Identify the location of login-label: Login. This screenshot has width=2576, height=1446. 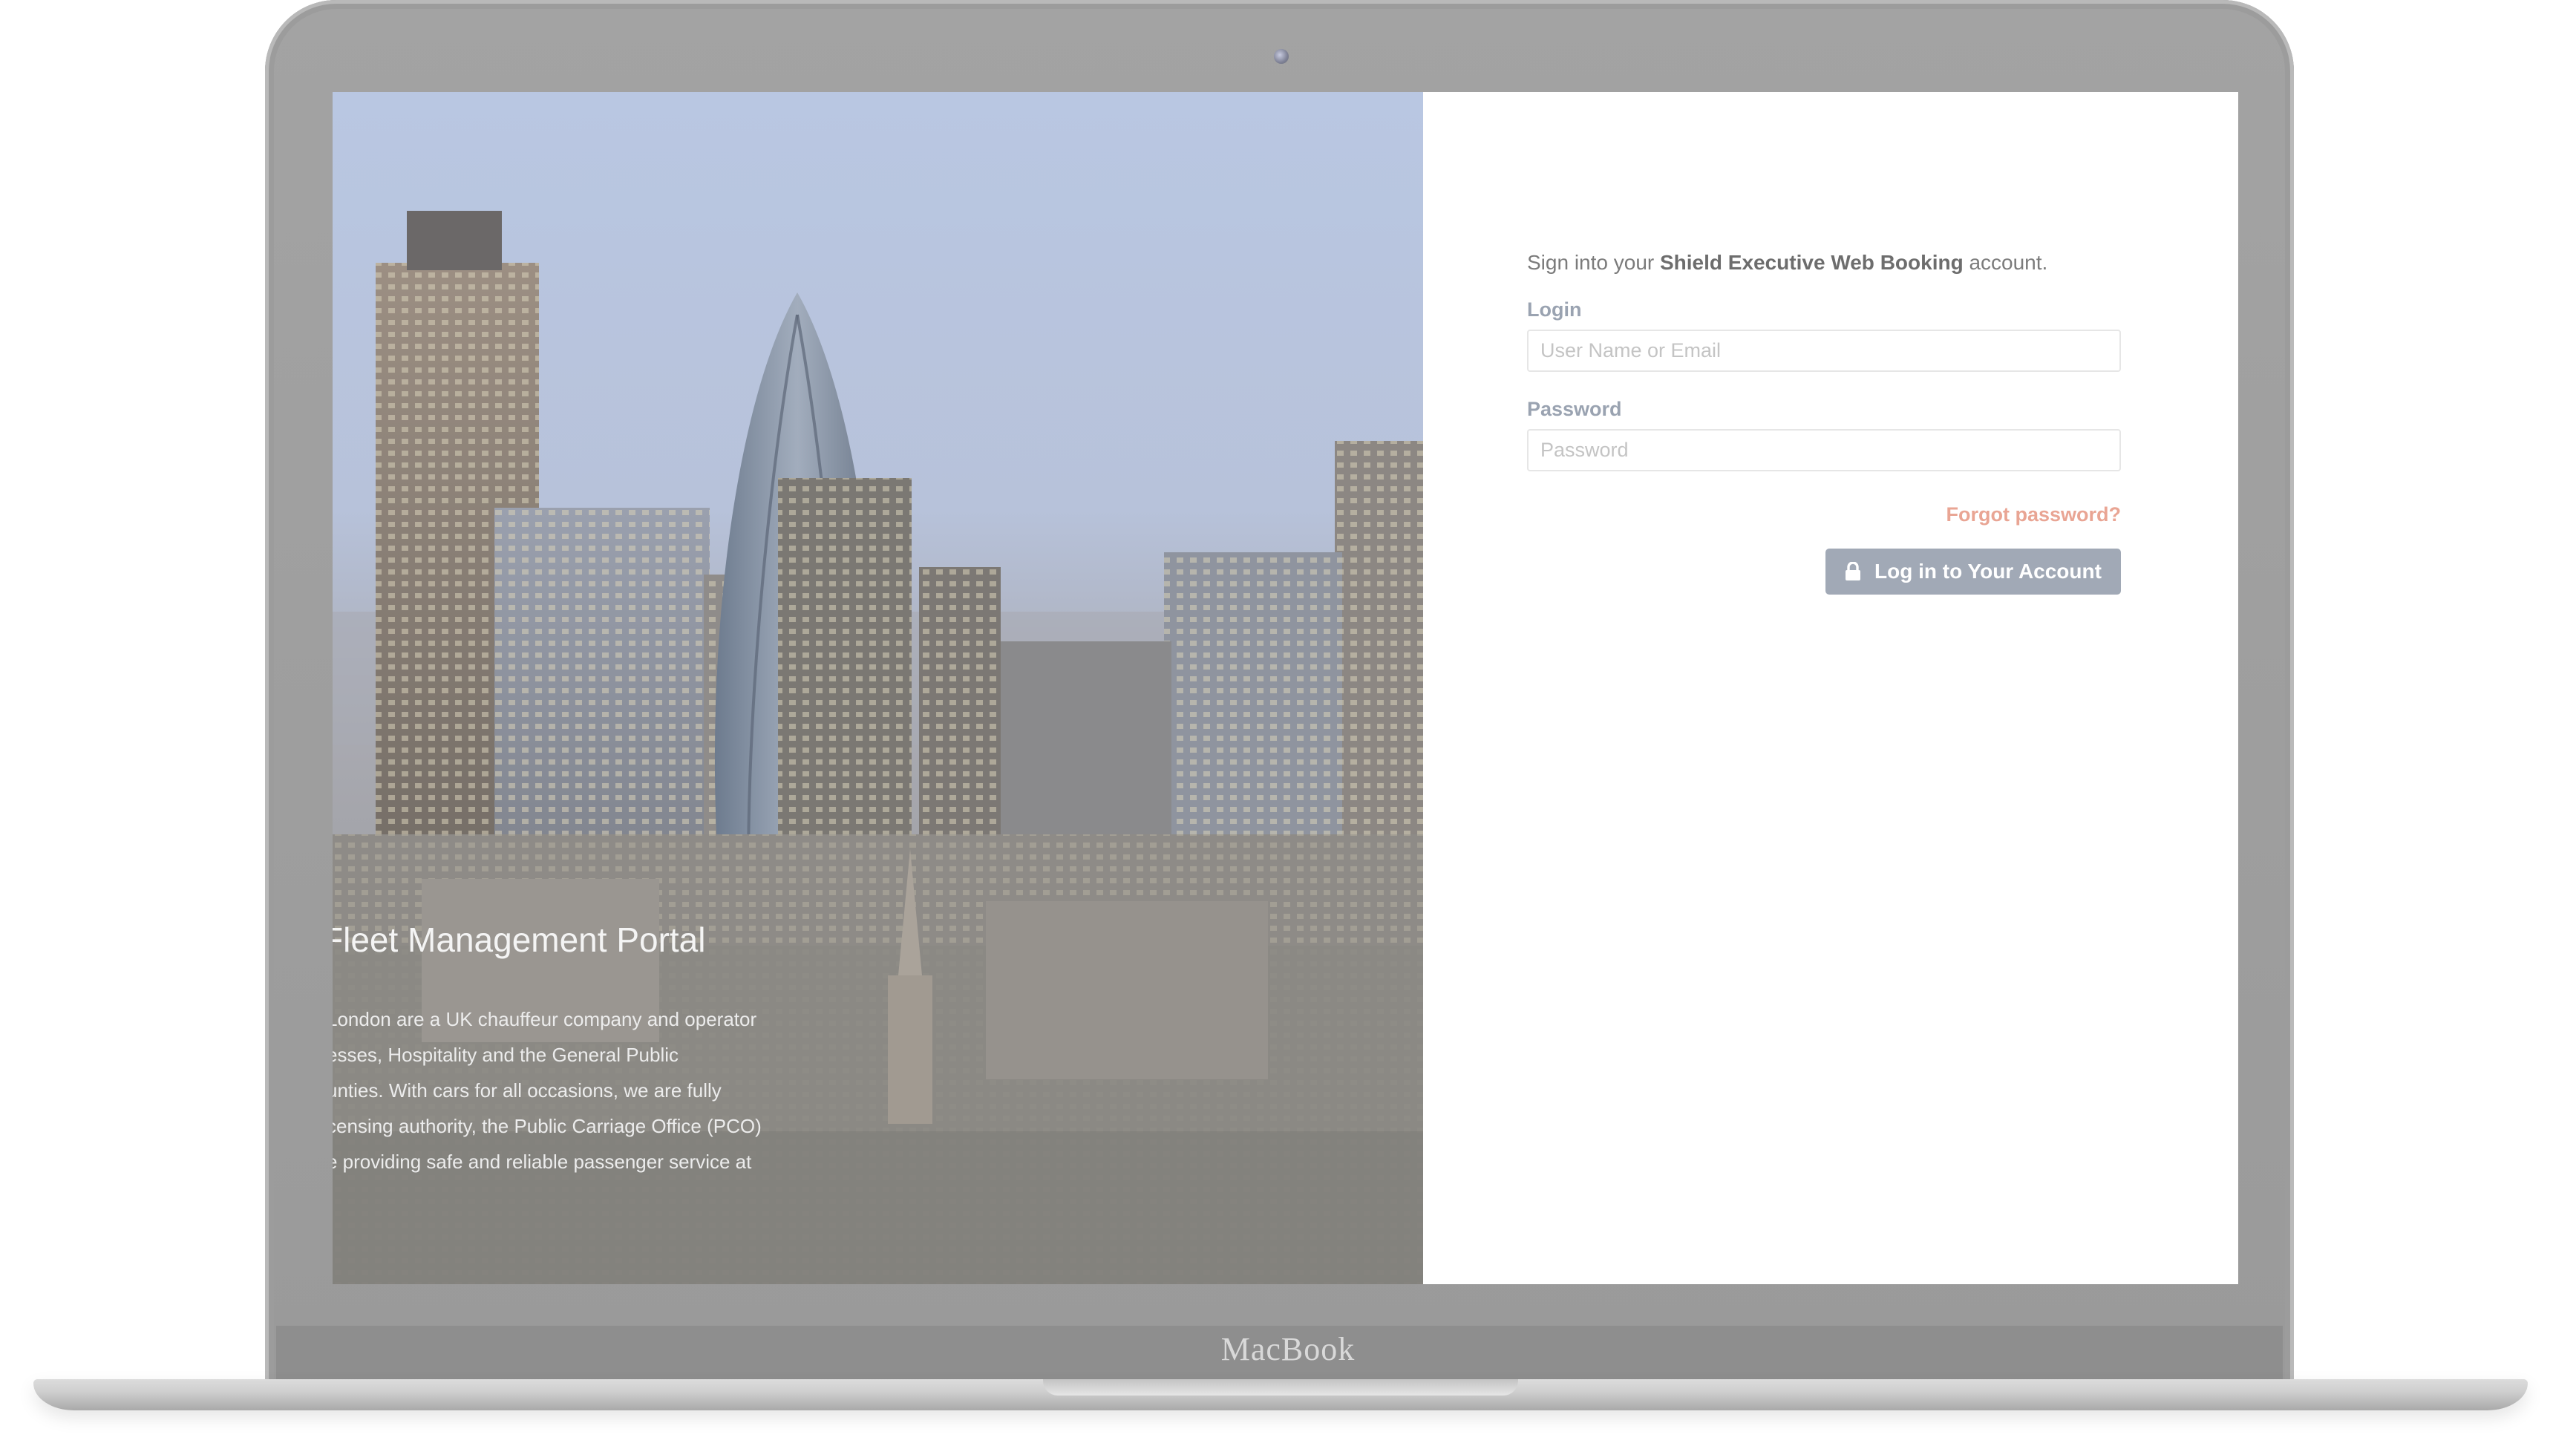
(1554, 310).